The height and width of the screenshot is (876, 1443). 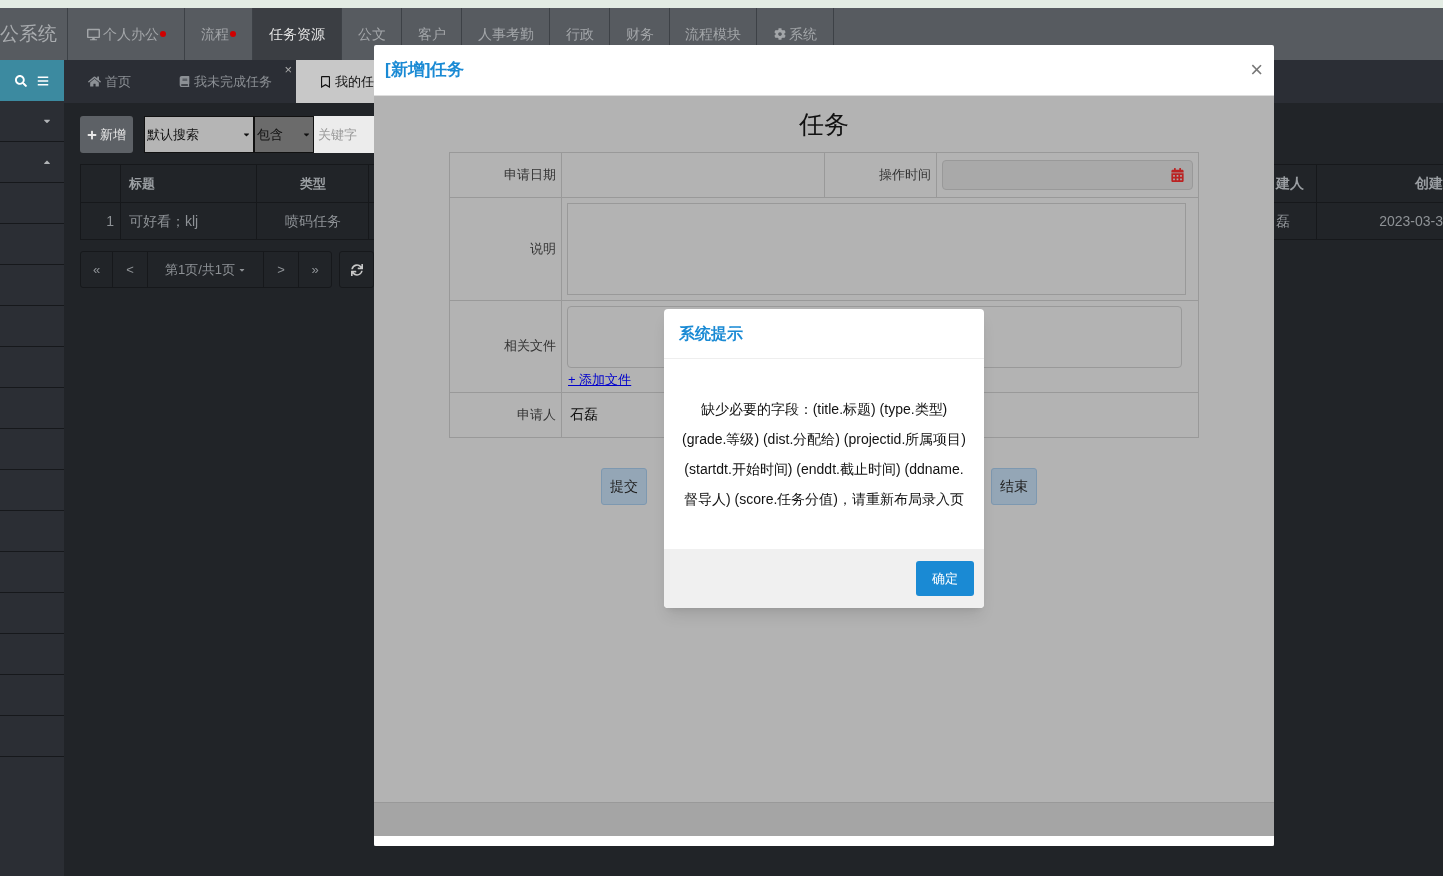 What do you see at coordinates (97, 269) in the screenshot?
I see `first-page-button: «` at bounding box center [97, 269].